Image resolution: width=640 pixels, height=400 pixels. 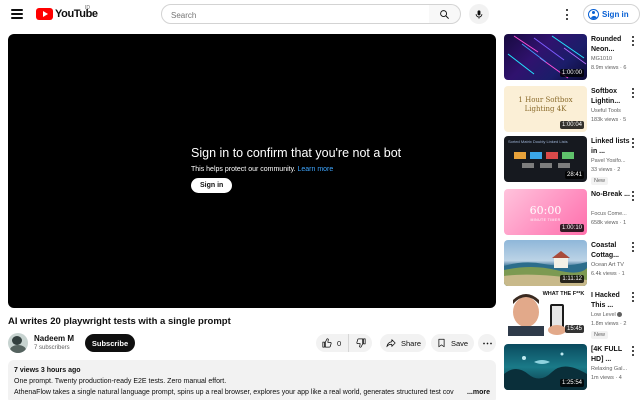 I want to click on channel-name: Nadeem M, so click(x=54, y=338).